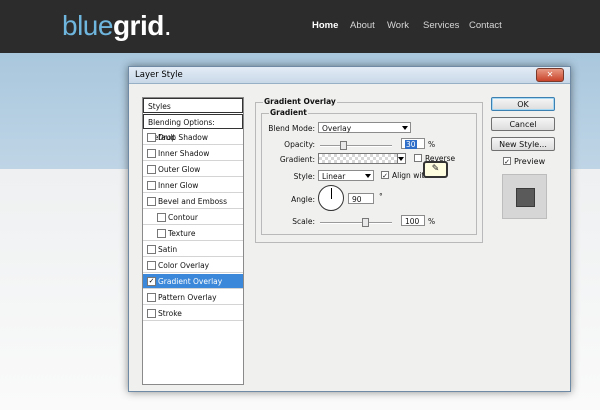 This screenshot has width=600, height=410. What do you see at coordinates (184, 265) in the screenshot?
I see `style-label: Color Overlay` at bounding box center [184, 265].